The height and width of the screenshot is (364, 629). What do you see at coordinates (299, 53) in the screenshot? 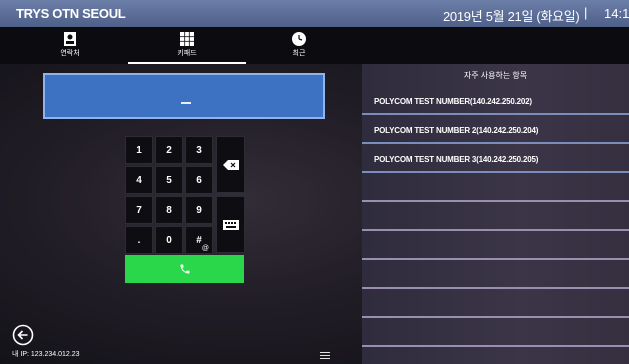
I see `tab-recent-label: 최근` at bounding box center [299, 53].